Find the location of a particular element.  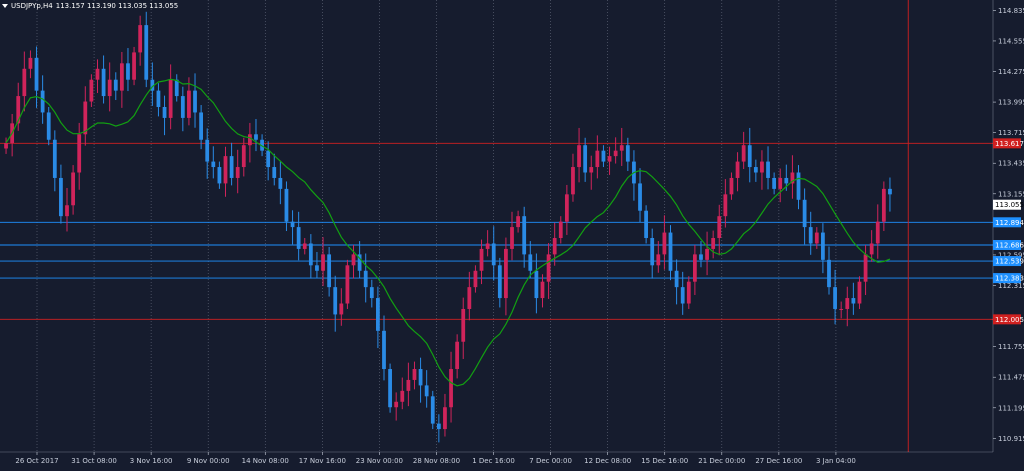

price-level-label: 112.686 is located at coordinates (1009, 245).